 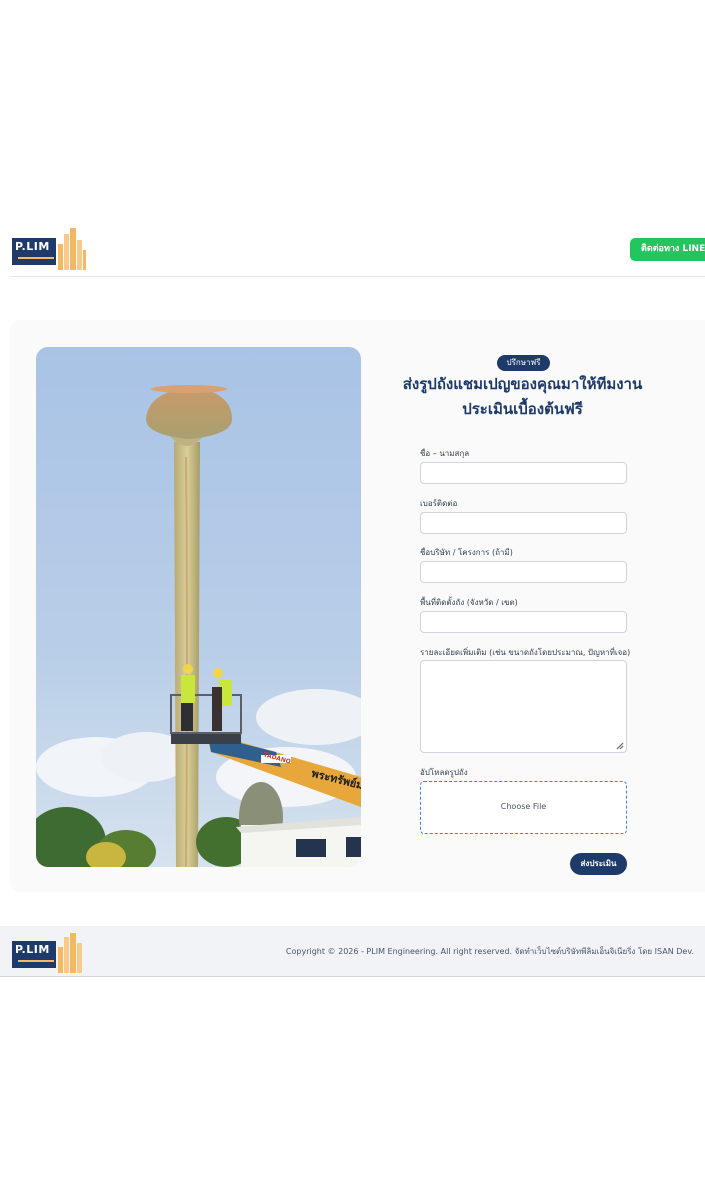 What do you see at coordinates (444, 772) in the screenshot?
I see `upload-label: อัปโหลดรูปถัง` at bounding box center [444, 772].